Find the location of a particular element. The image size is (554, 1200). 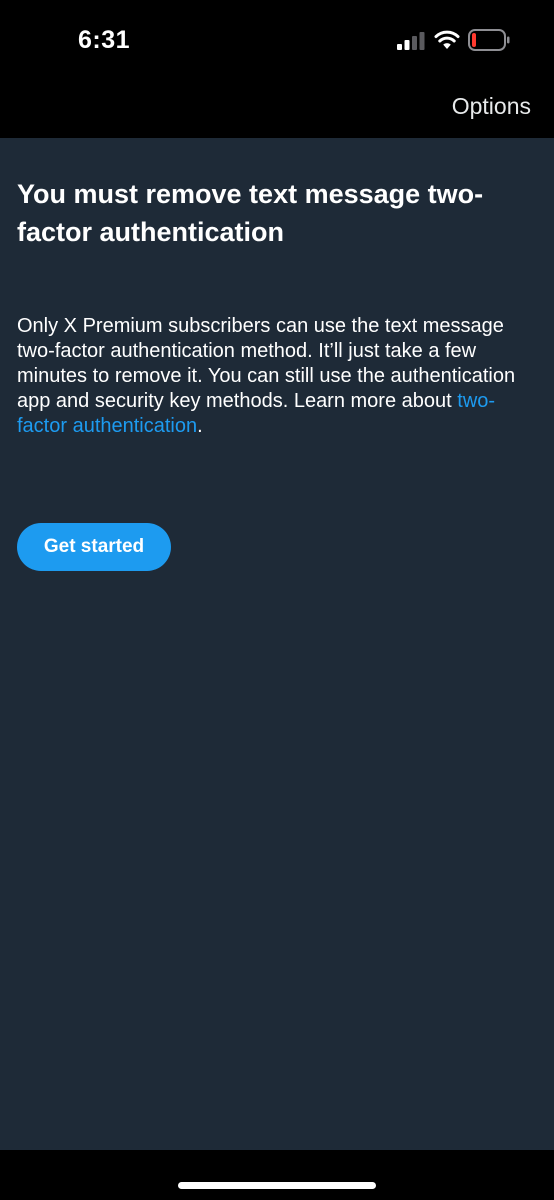

top-bar: 6:31 Options is located at coordinates (277, 69).